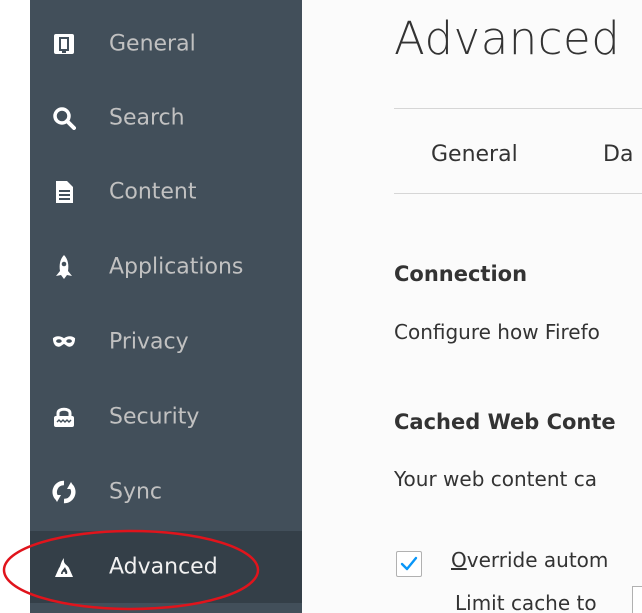 The image size is (642, 613). I want to click on general-icon, so click(64, 44).